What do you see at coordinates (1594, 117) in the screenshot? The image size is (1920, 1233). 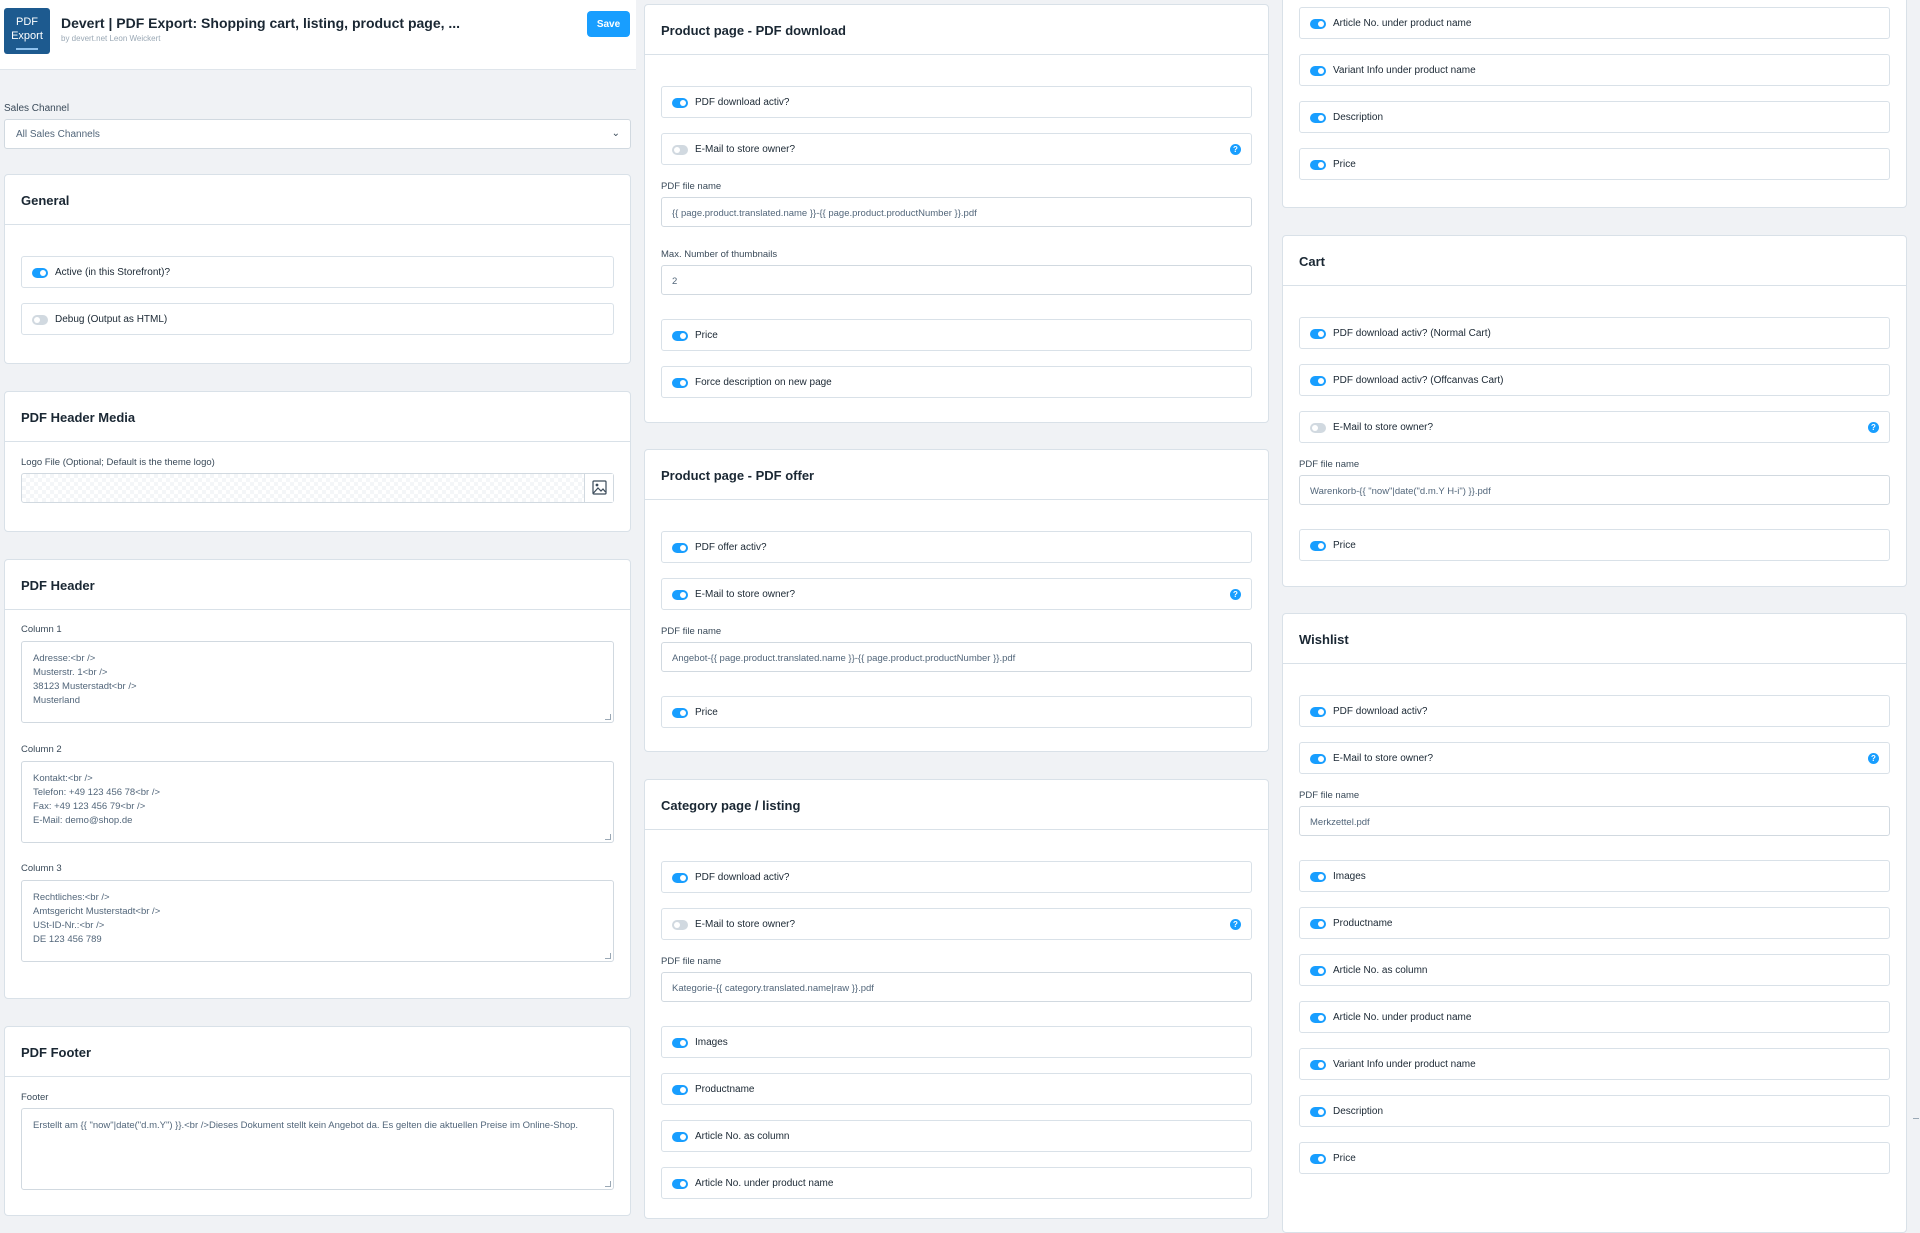 I see `toggle-listing-description: Description` at bounding box center [1594, 117].